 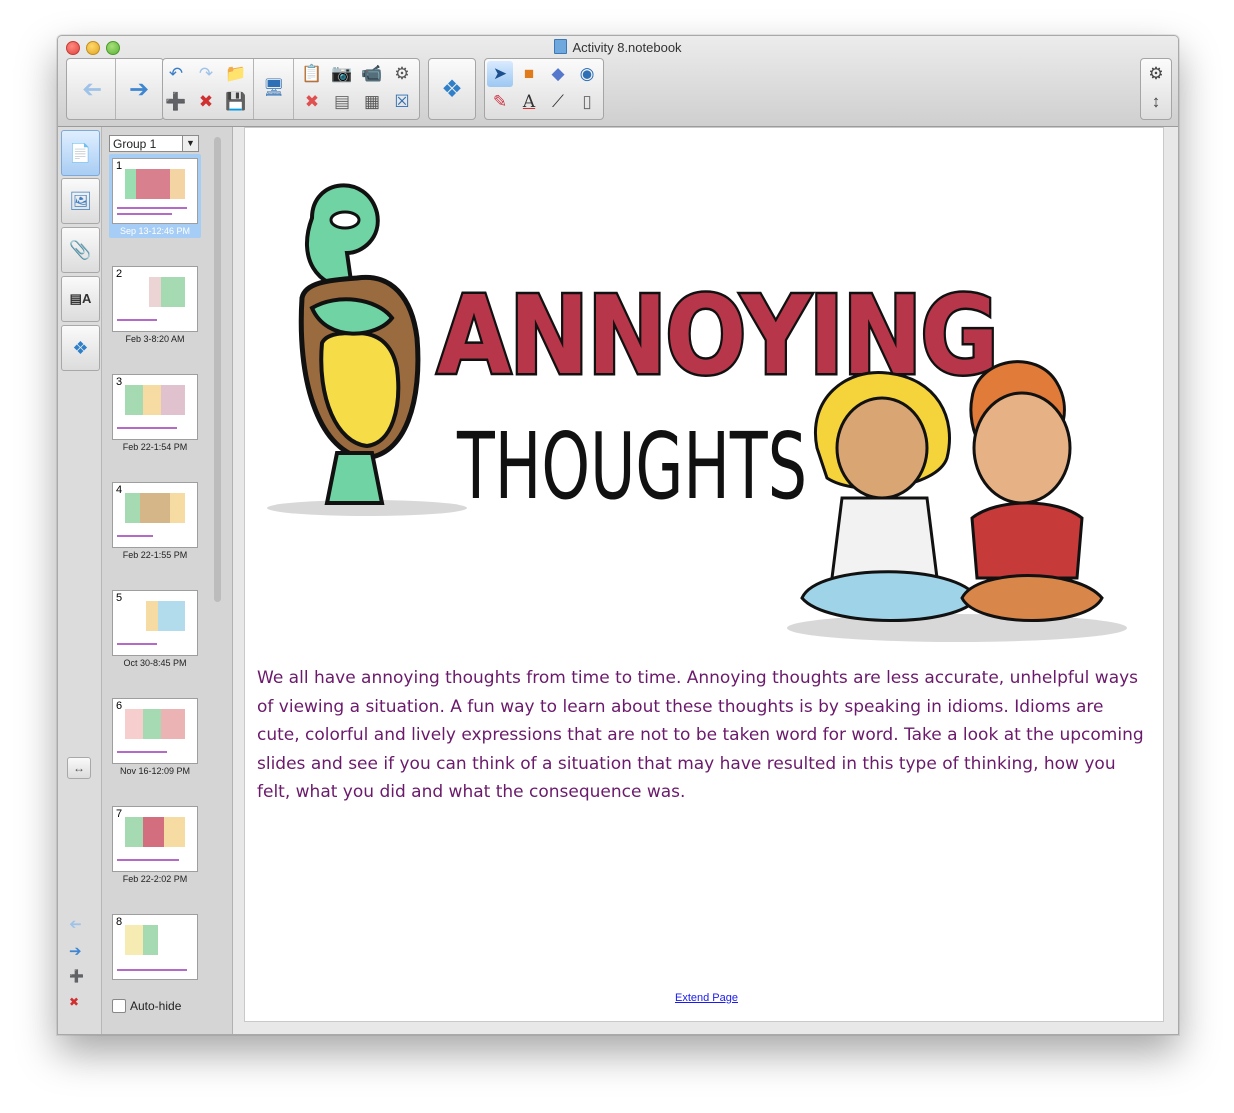 I want to click on fit-icon: ☒, so click(x=402, y=102).